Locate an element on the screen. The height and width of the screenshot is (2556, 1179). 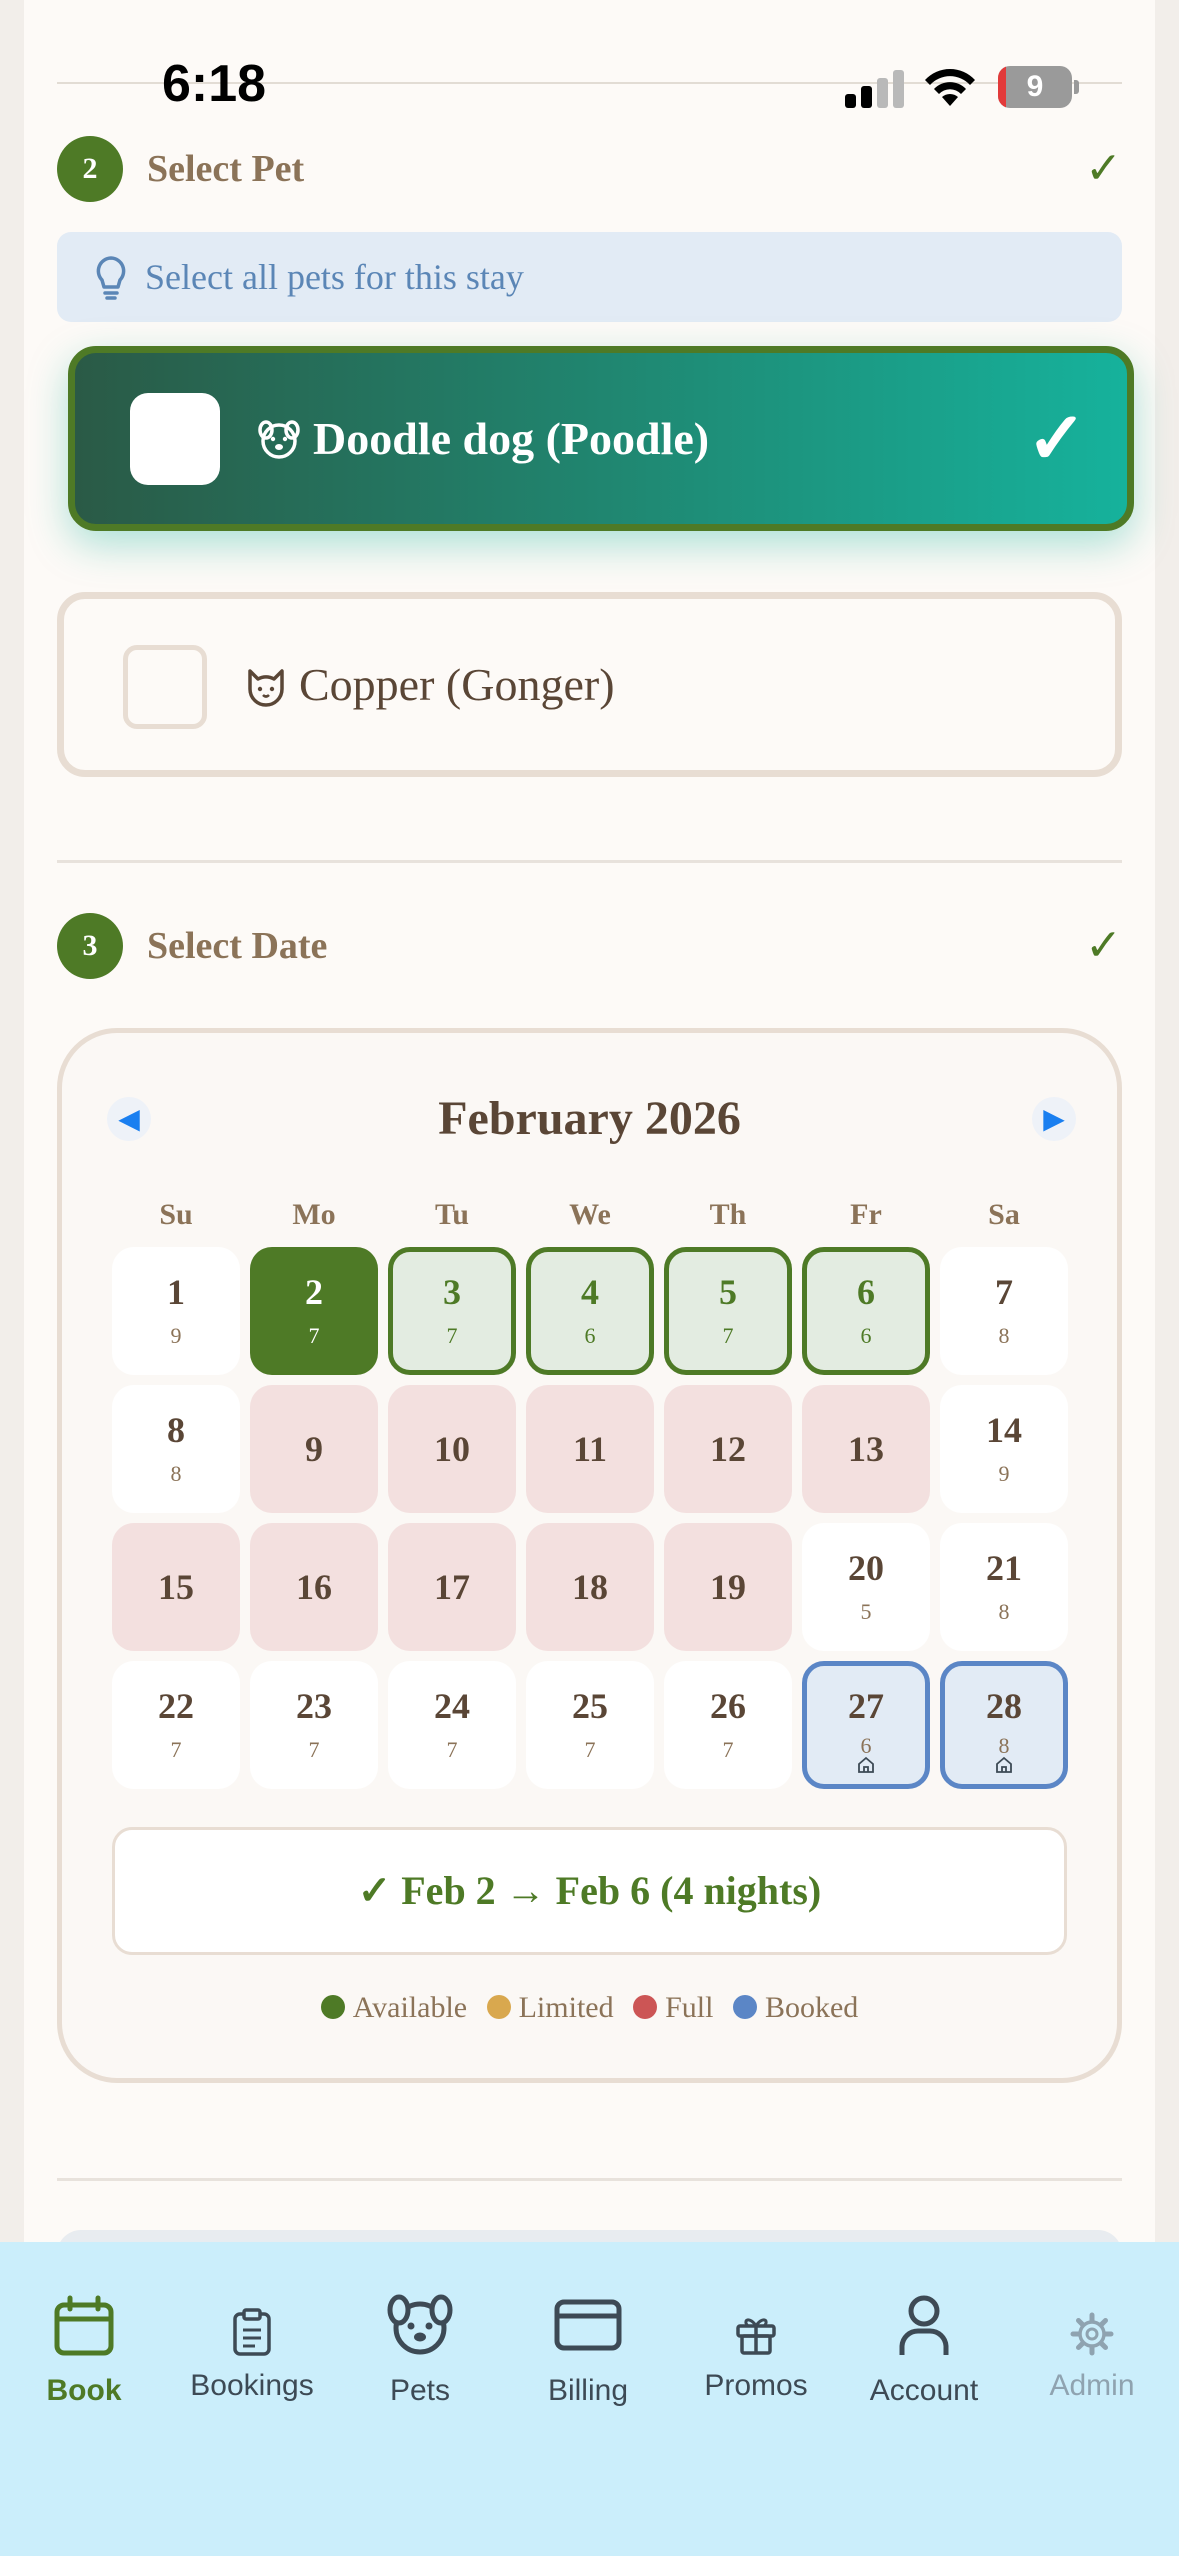
calendar-day-26: 26 7 is located at coordinates (728, 1725).